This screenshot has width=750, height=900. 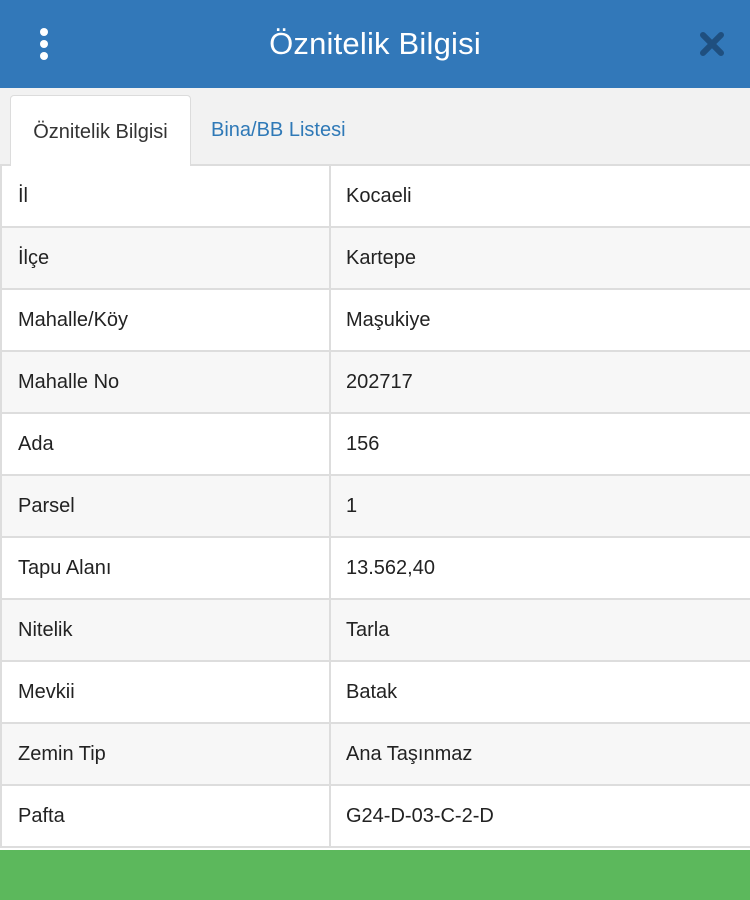 I want to click on table-row: Parsel 1, so click(x=375, y=507).